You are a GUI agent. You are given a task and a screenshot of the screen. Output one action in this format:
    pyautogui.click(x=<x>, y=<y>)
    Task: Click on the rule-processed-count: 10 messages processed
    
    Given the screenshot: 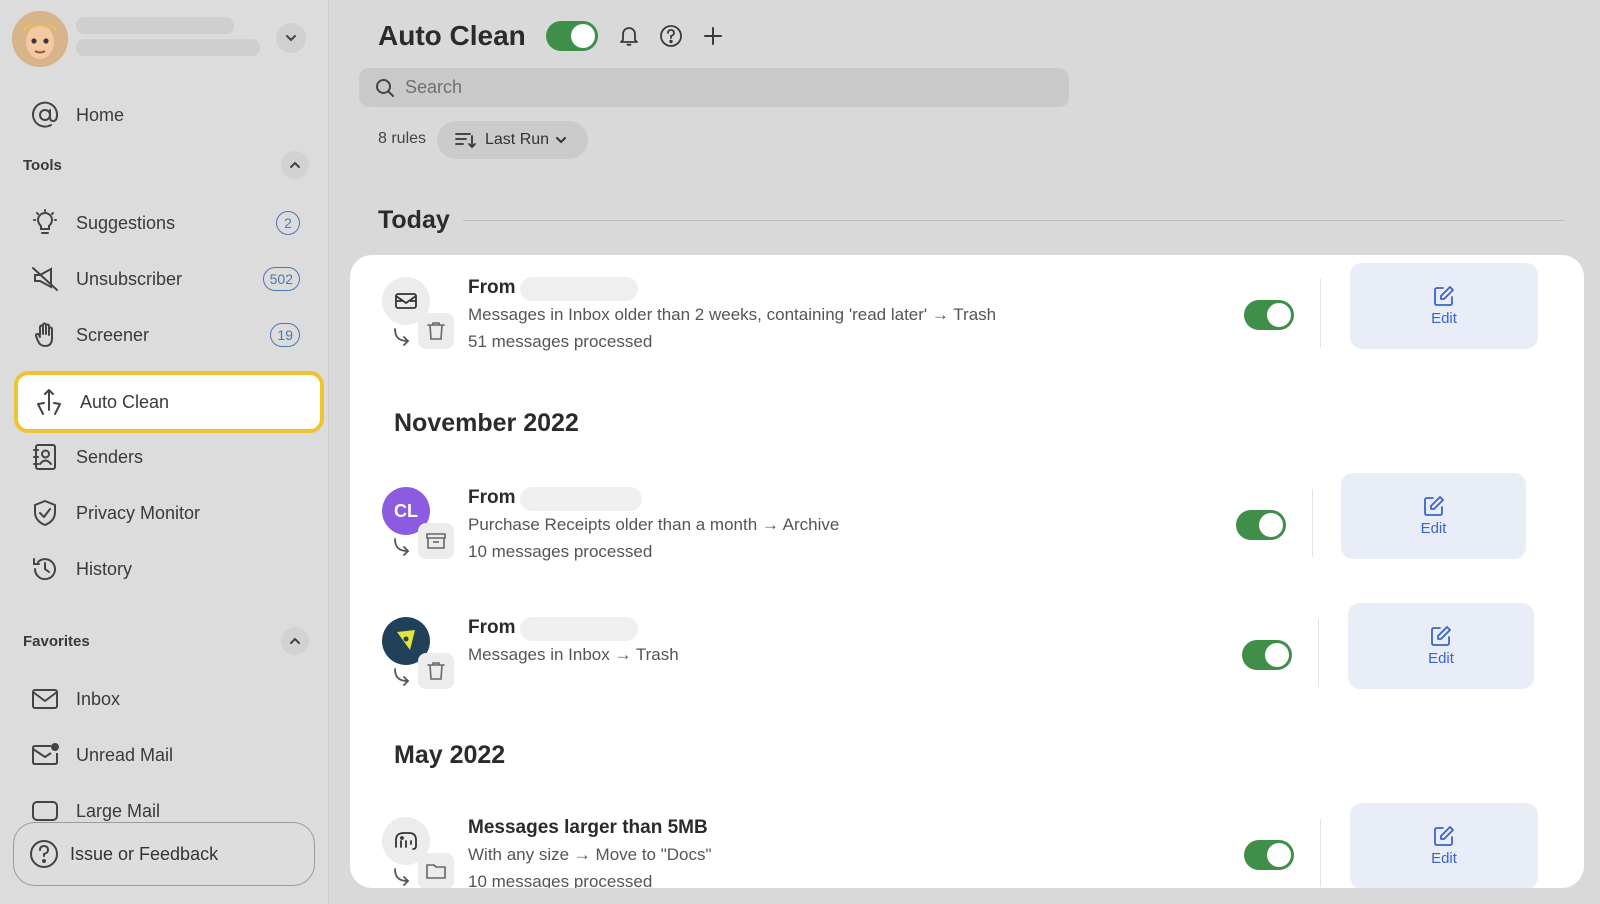 What is the action you would take?
    pyautogui.click(x=560, y=551)
    